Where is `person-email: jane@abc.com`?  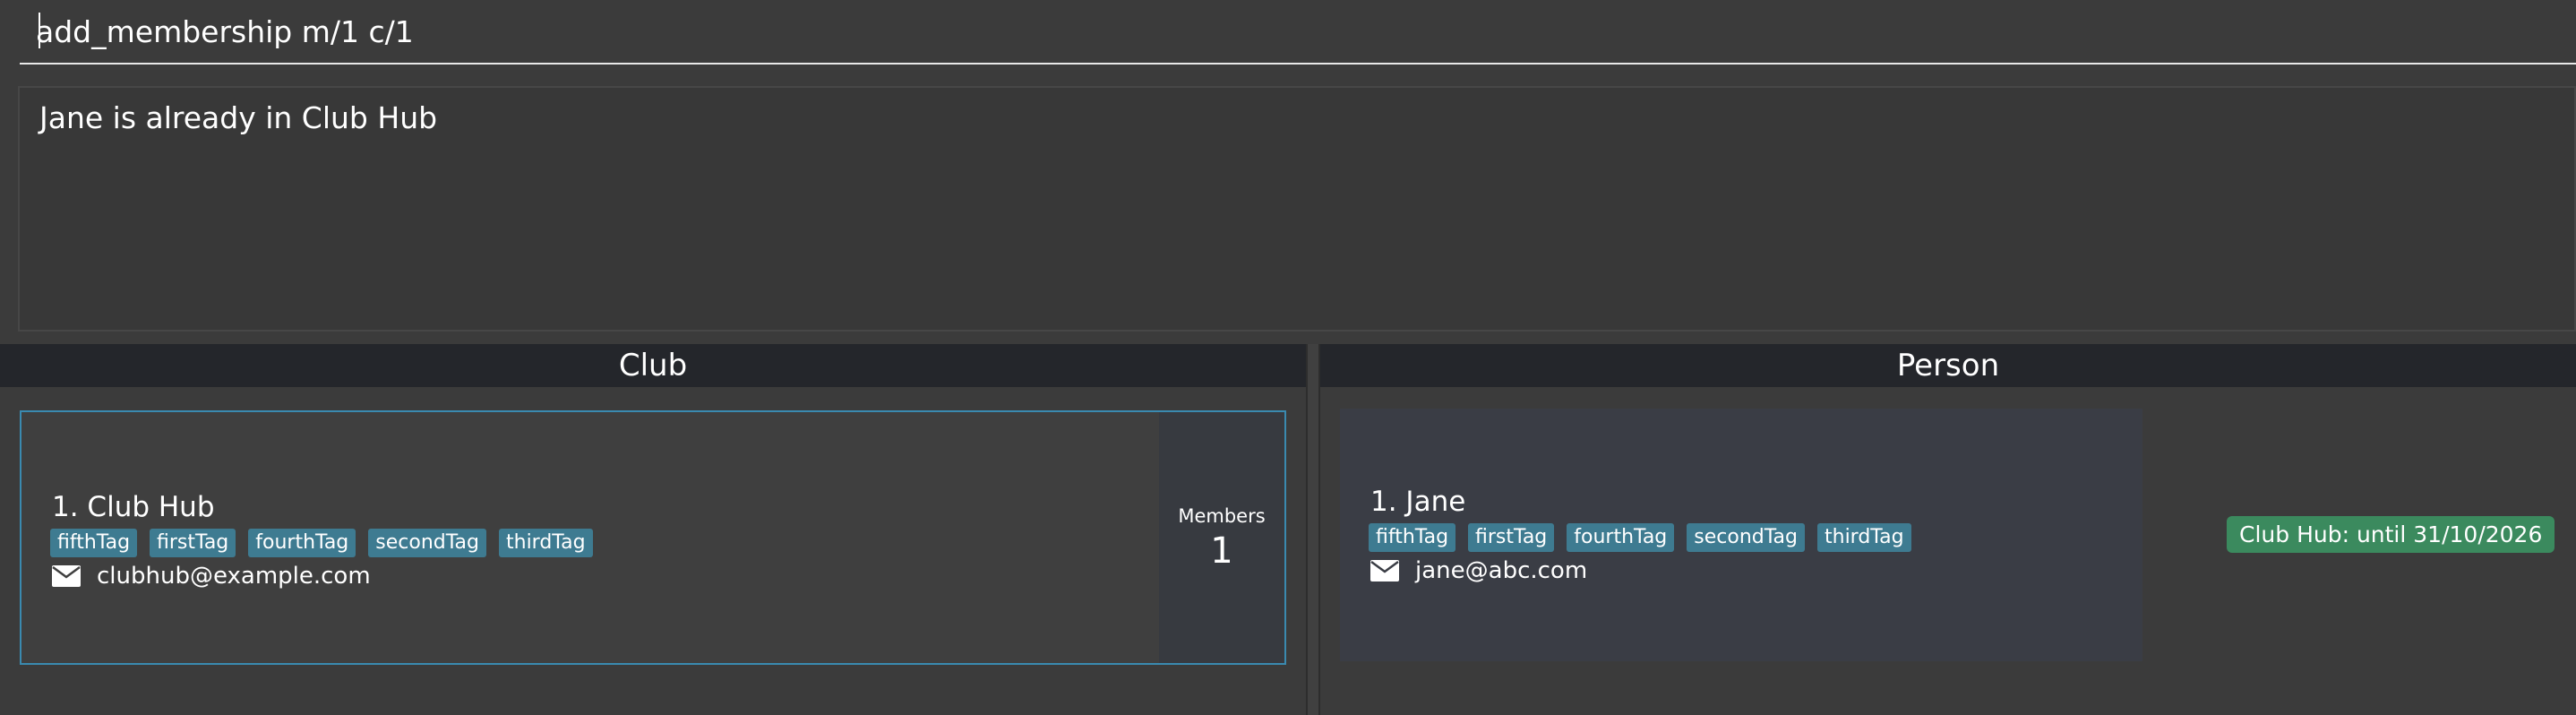 person-email: jane@abc.com is located at coordinates (1501, 570).